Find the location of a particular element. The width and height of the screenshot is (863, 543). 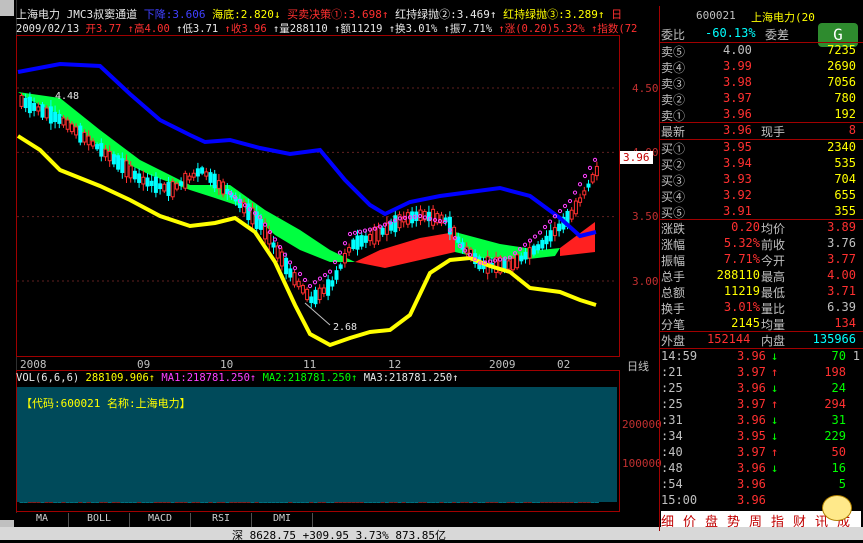

y-tick-label: 3.50 is located at coordinates (645, 216).